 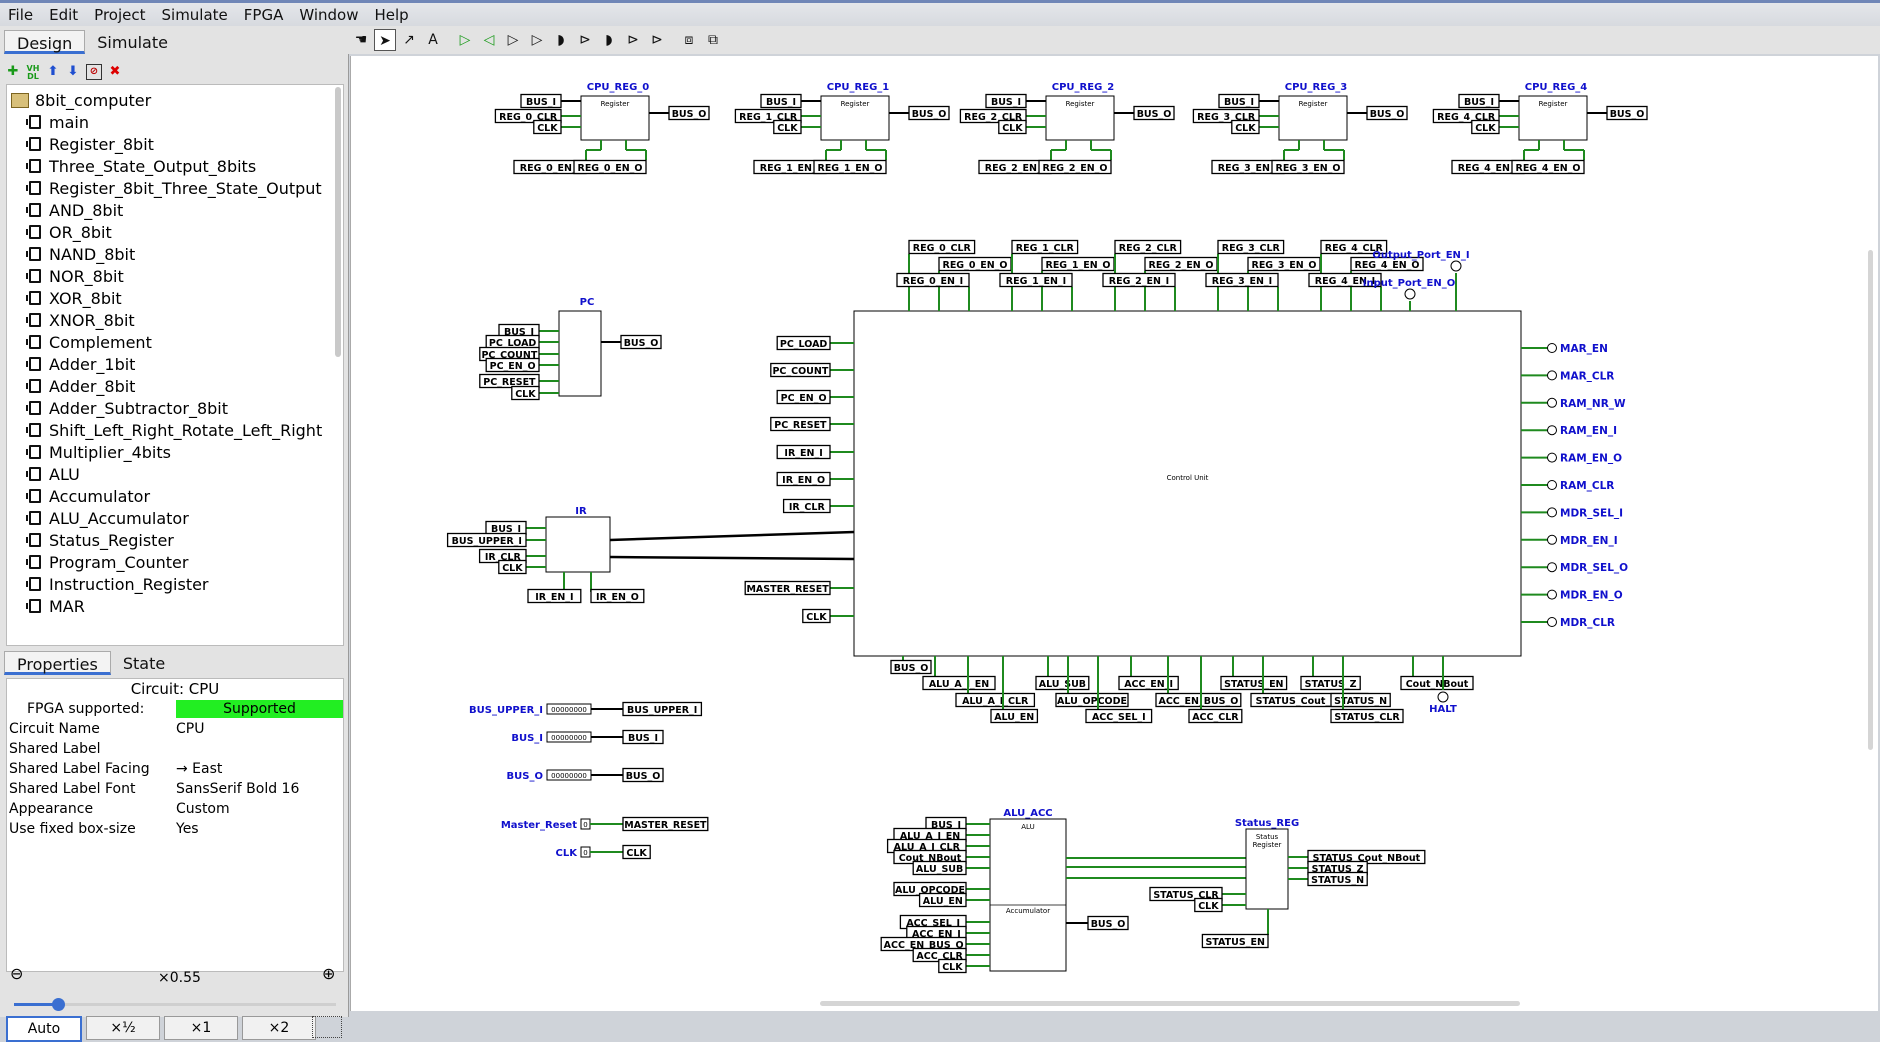 What do you see at coordinates (1456, 266) in the screenshot?
I see `port-pin` at bounding box center [1456, 266].